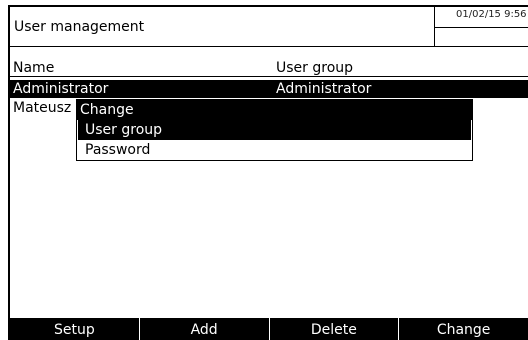  I want to click on change-button: Change, so click(463, 329).